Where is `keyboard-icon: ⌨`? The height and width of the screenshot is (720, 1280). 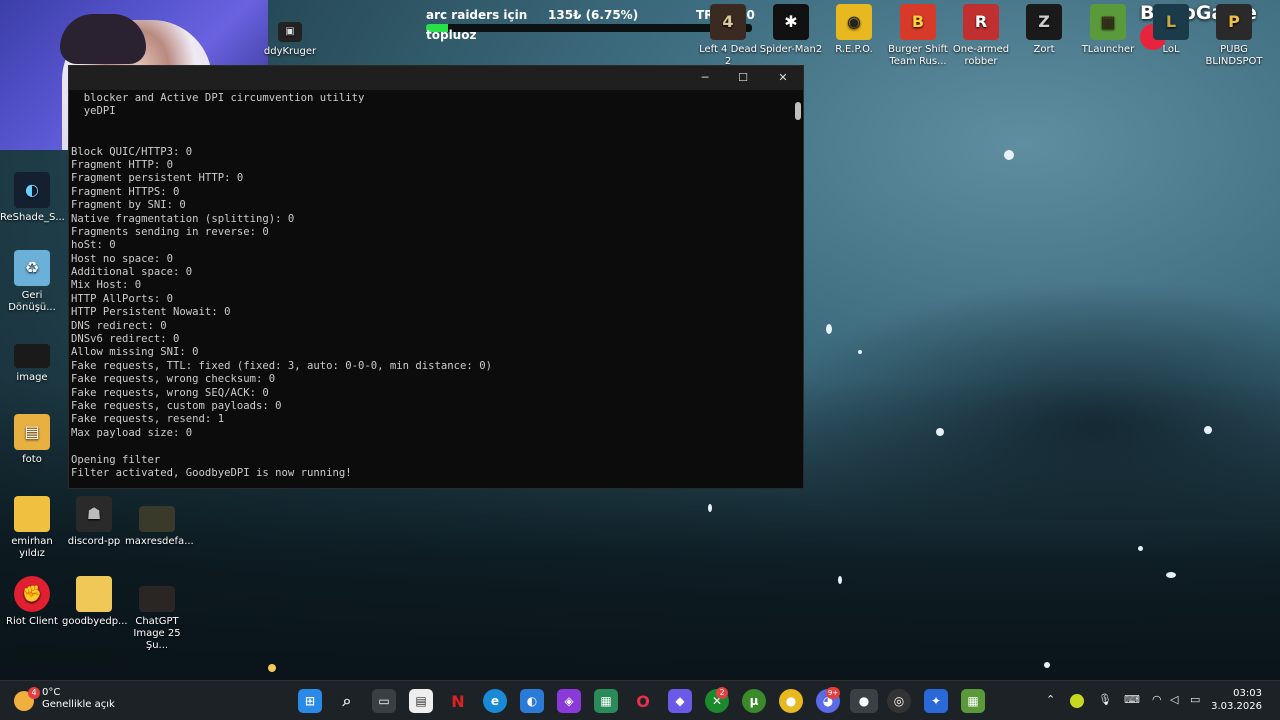
keyboard-icon: ⌨ is located at coordinates (1132, 699).